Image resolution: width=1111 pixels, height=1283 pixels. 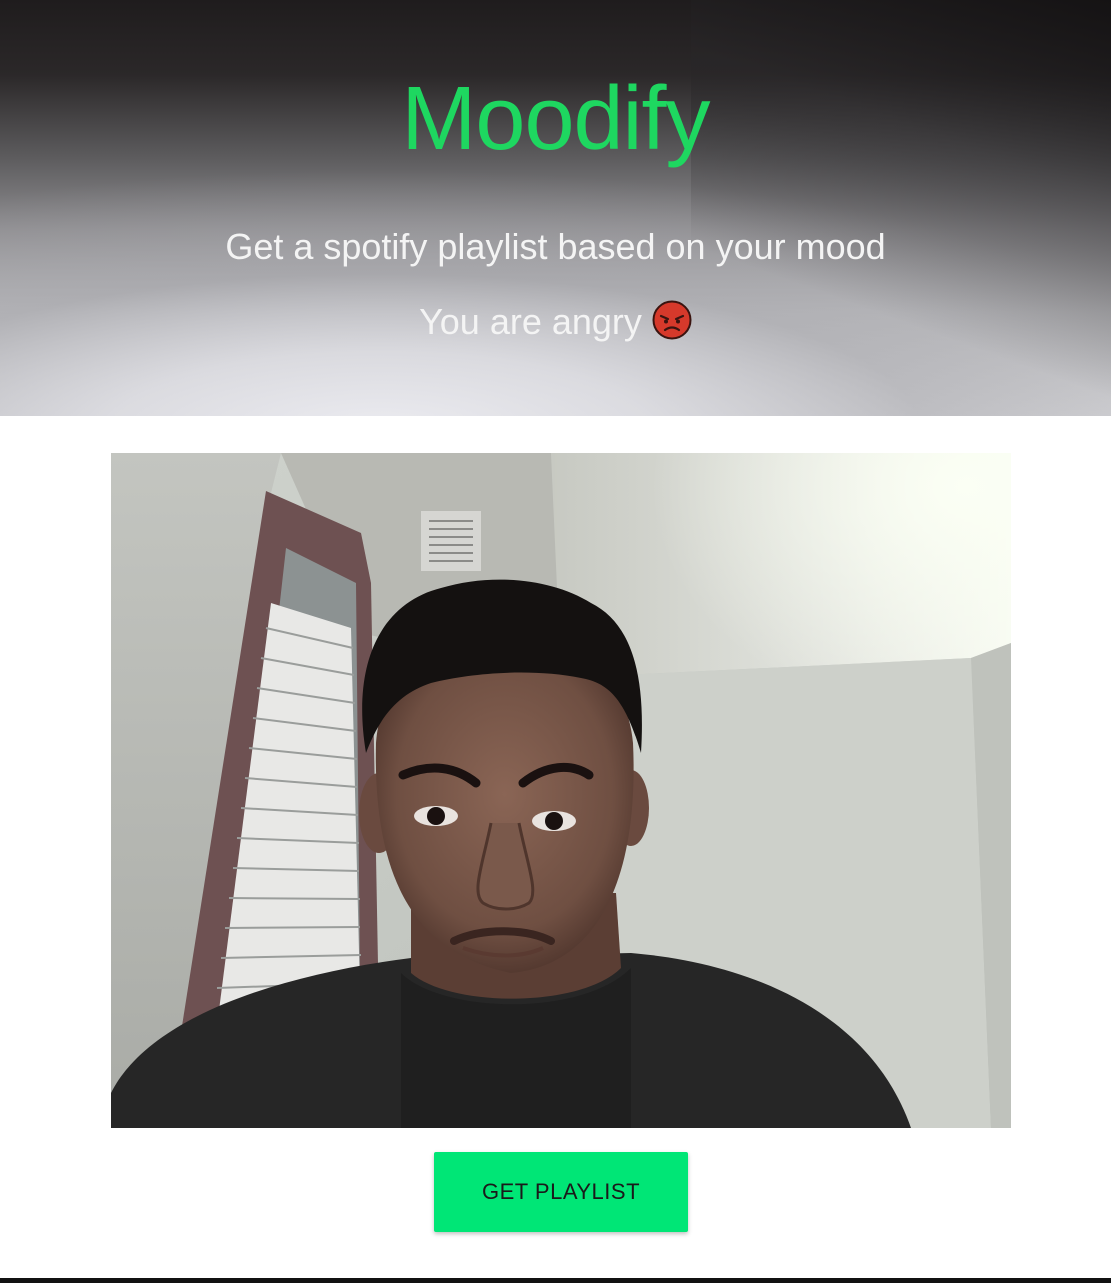 I want to click on angry-face-icon, so click(x=672, y=320).